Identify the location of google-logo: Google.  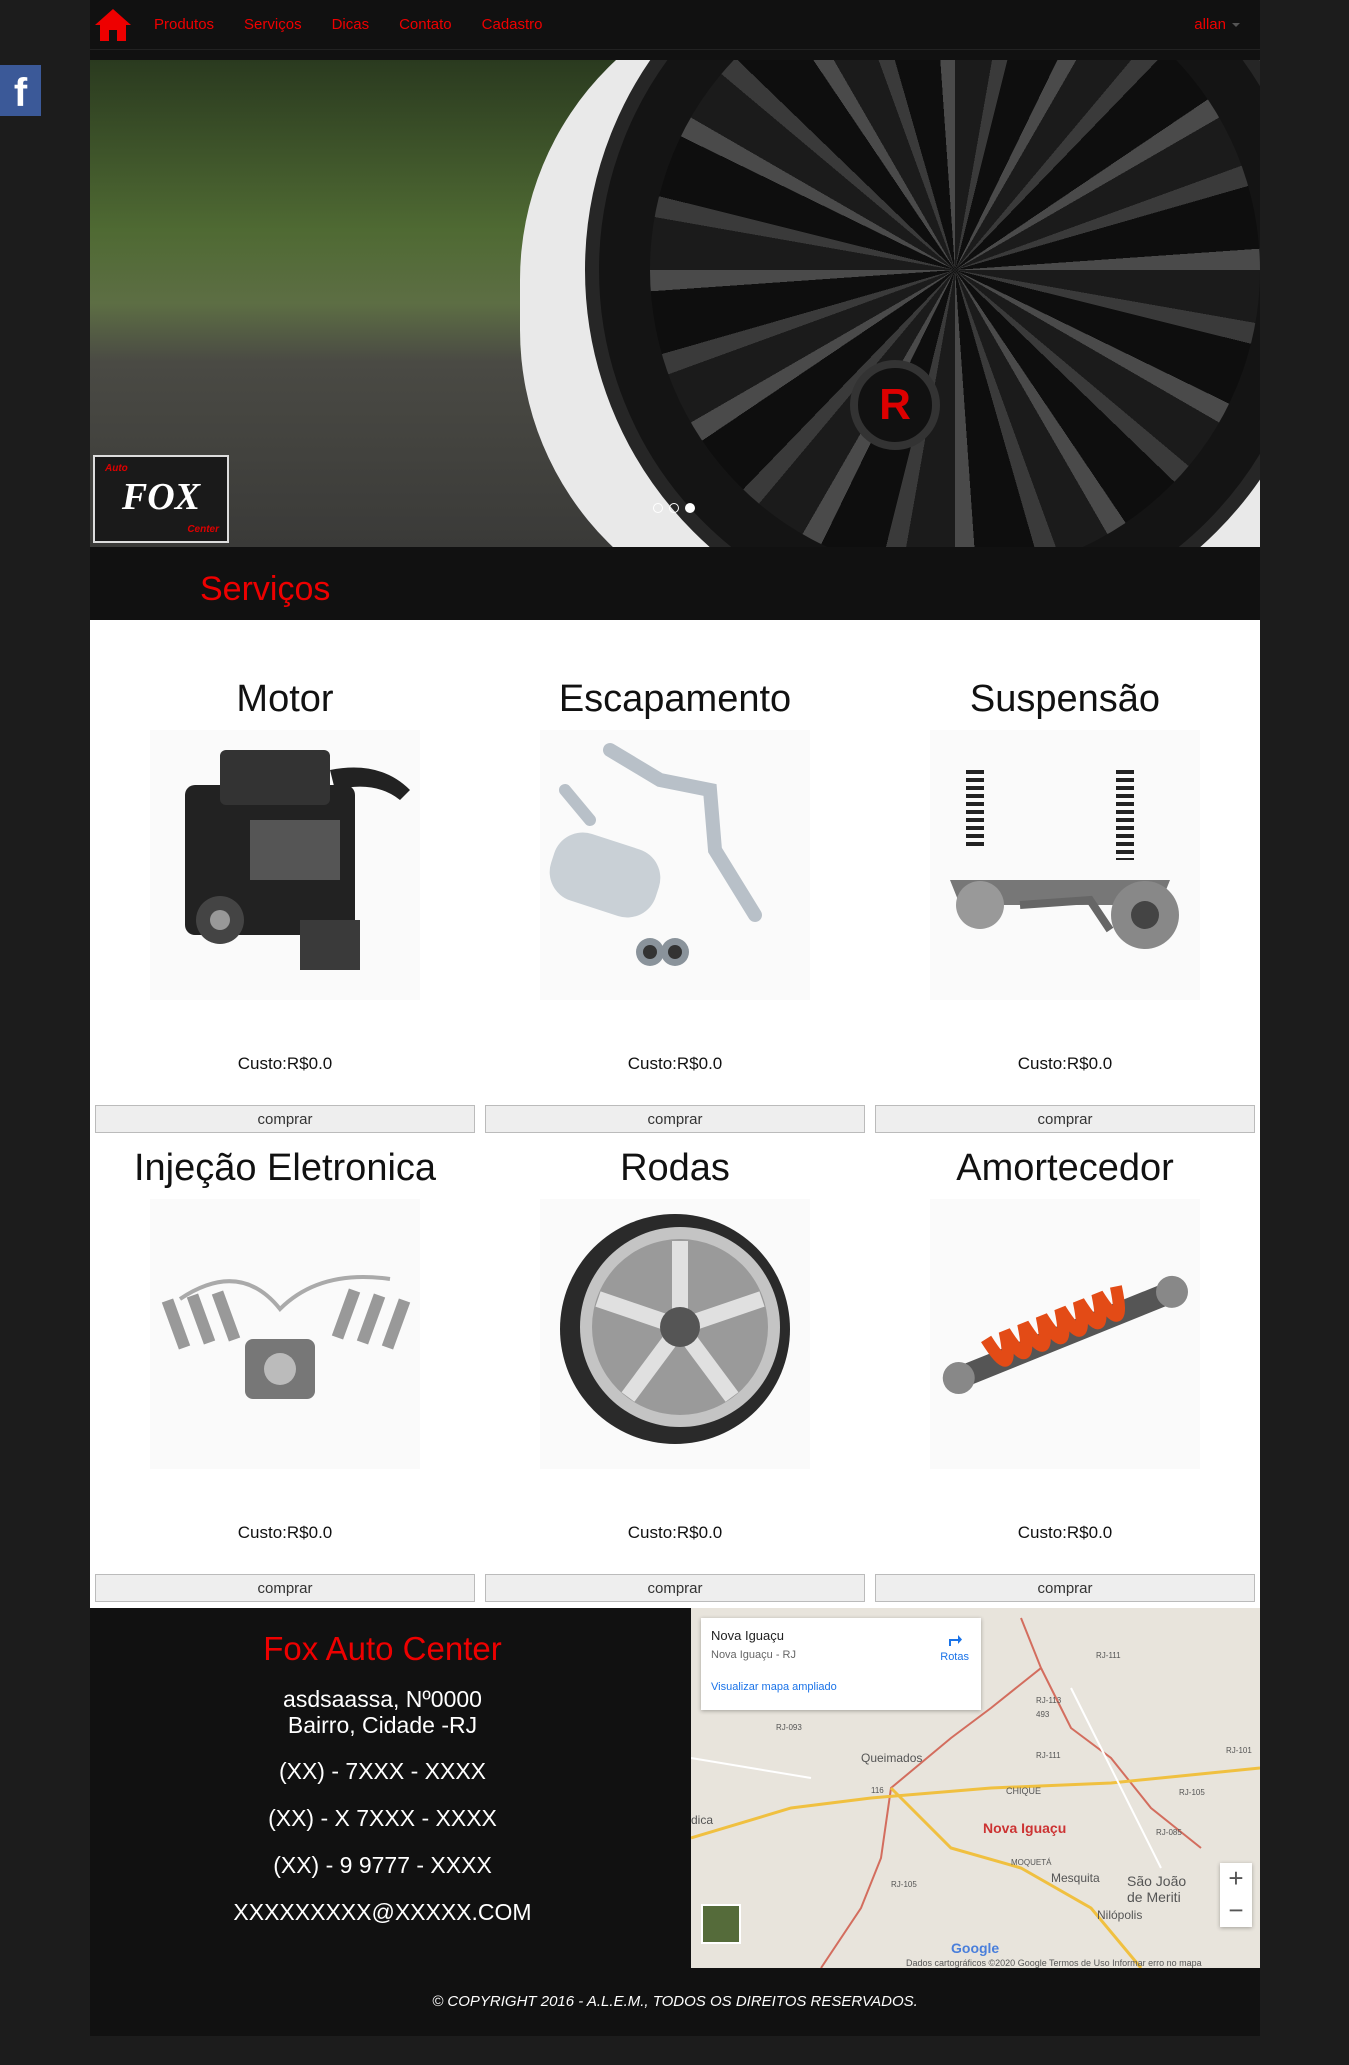
(975, 1948).